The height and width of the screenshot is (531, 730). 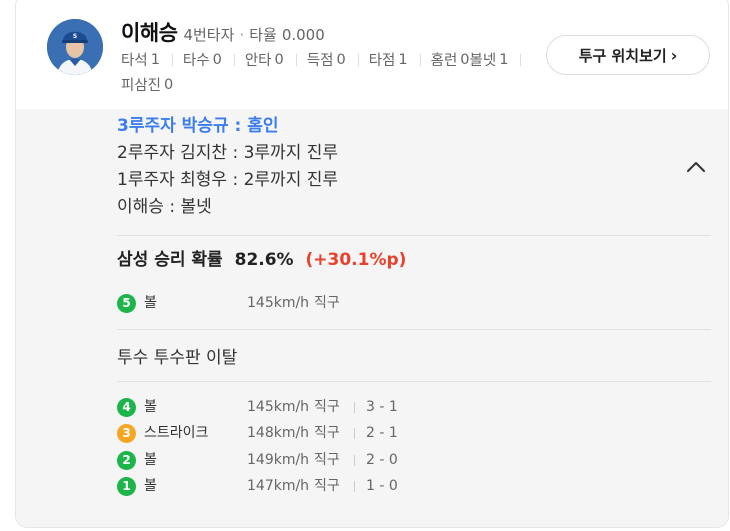 What do you see at coordinates (126, 303) in the screenshot?
I see `pitch-number-badge: 5` at bounding box center [126, 303].